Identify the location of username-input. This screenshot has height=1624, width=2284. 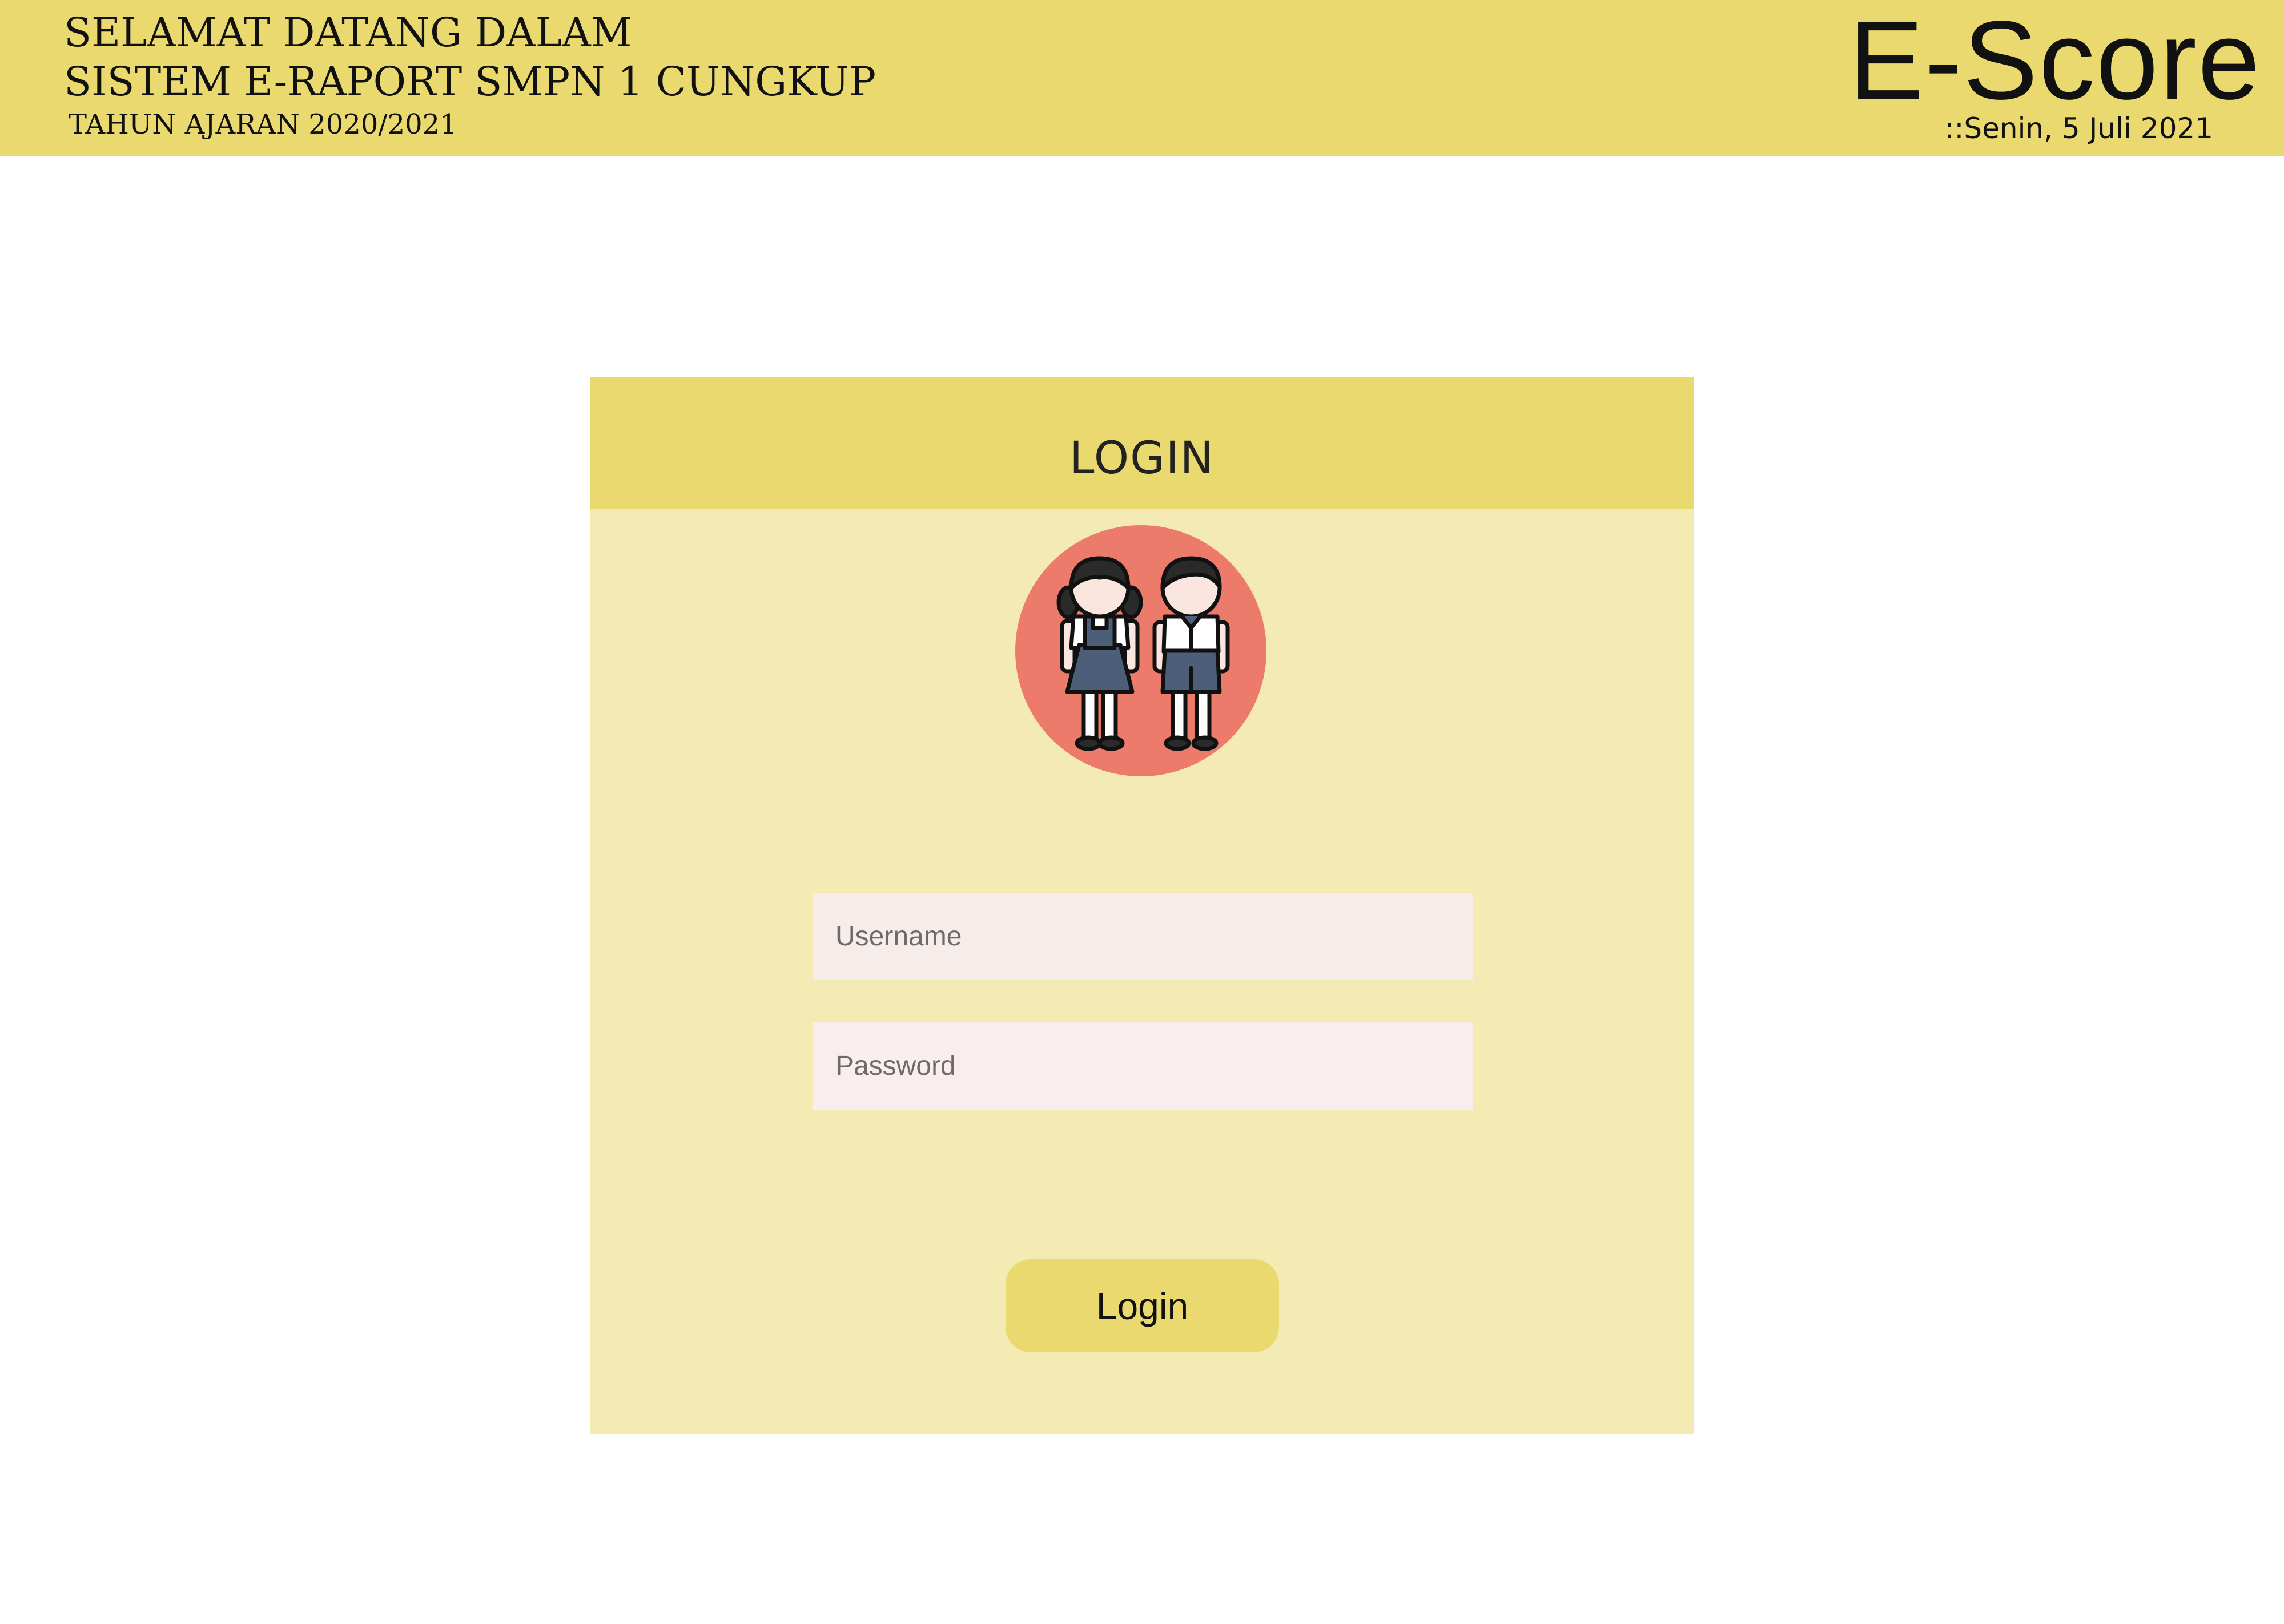
(1143, 937).